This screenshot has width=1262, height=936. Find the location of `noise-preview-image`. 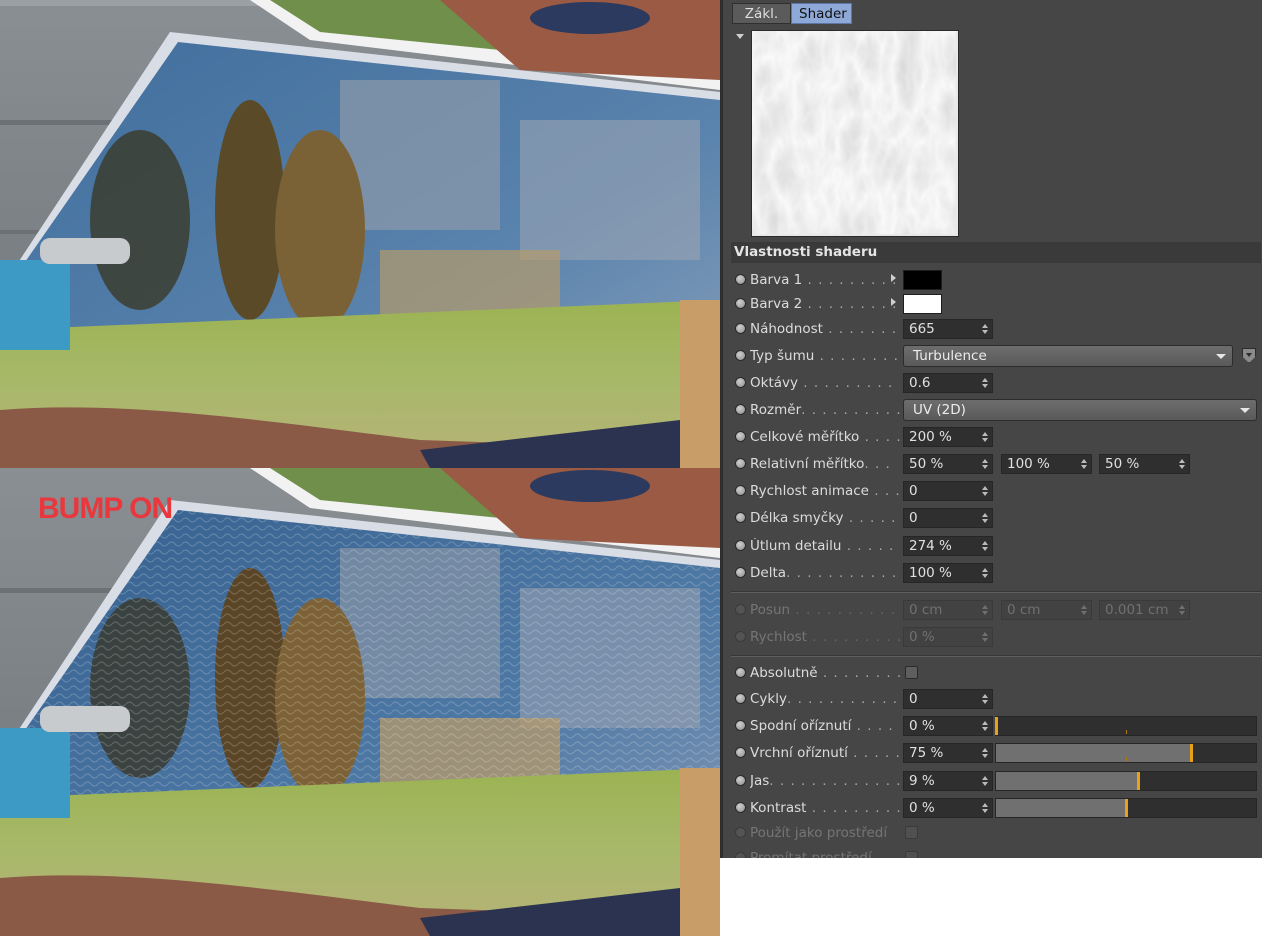

noise-preview-image is located at coordinates (854, 132).